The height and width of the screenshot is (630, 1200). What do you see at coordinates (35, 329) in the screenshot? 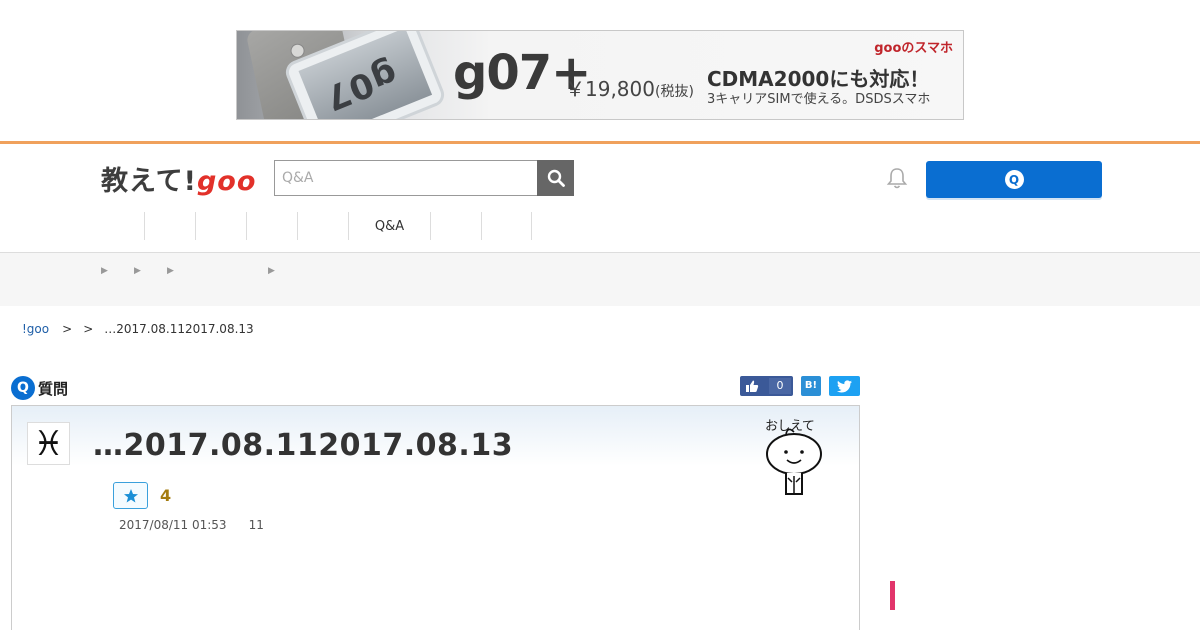
I see `breadcrumb-home-link: !goo` at bounding box center [35, 329].